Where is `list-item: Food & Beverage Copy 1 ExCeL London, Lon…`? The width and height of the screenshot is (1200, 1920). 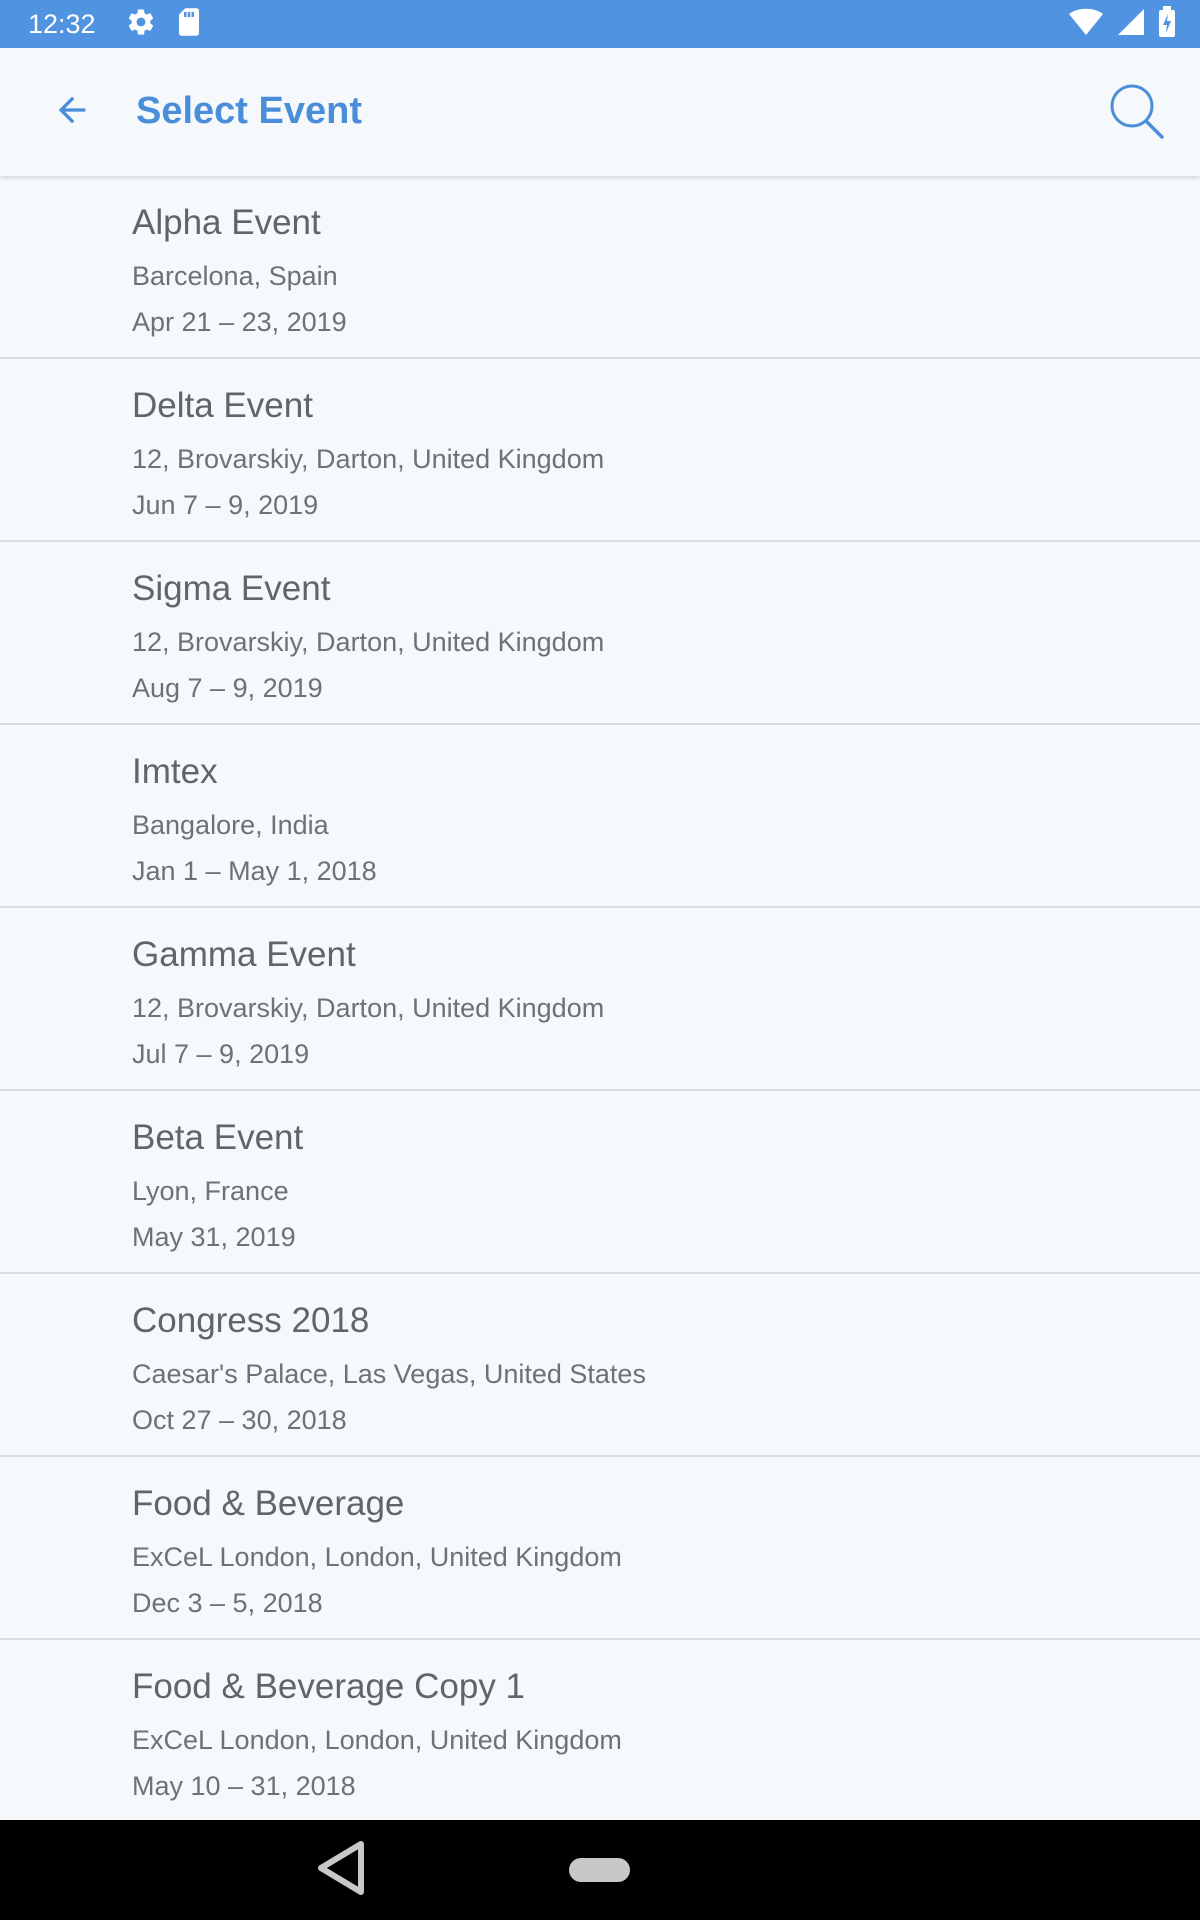
list-item: Food & Beverage Copy 1 ExCeL London, Lon… is located at coordinates (600, 1730).